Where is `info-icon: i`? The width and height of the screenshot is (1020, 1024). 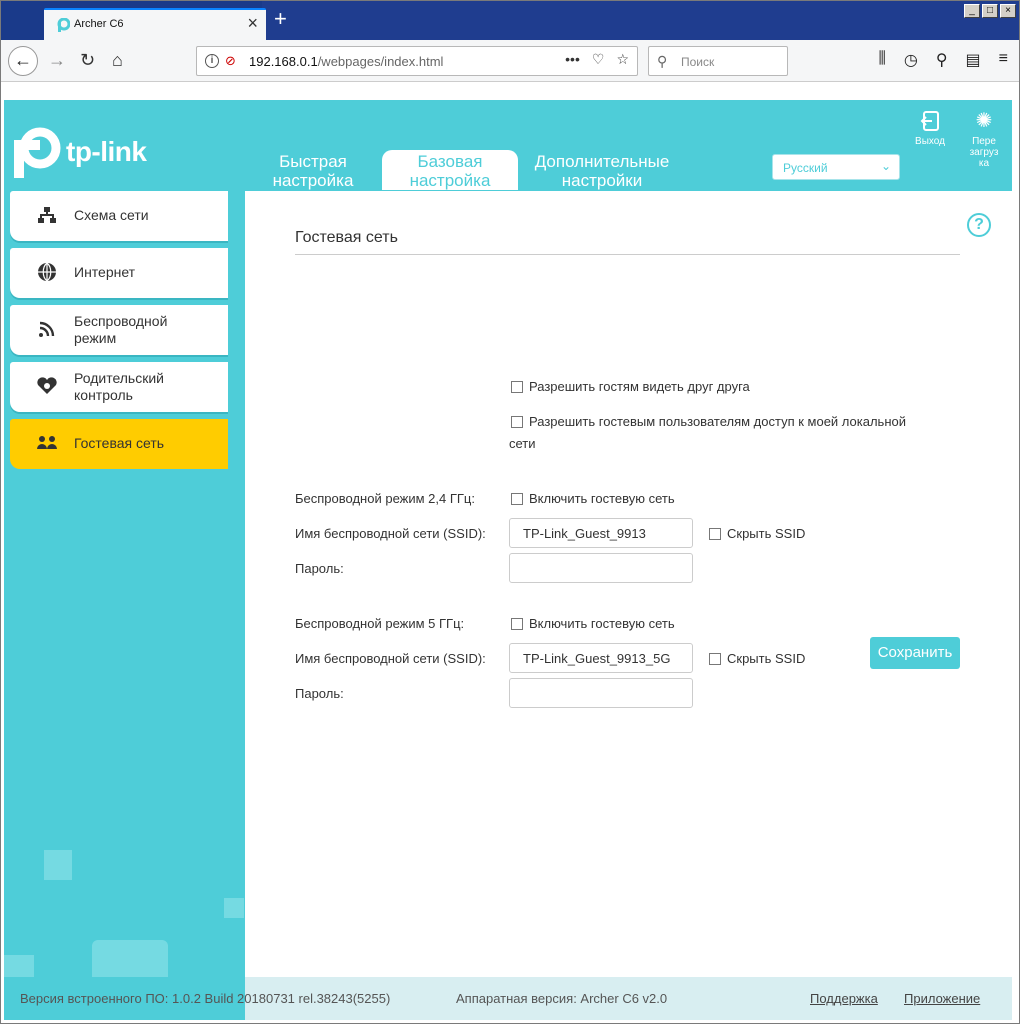 info-icon: i is located at coordinates (212, 61).